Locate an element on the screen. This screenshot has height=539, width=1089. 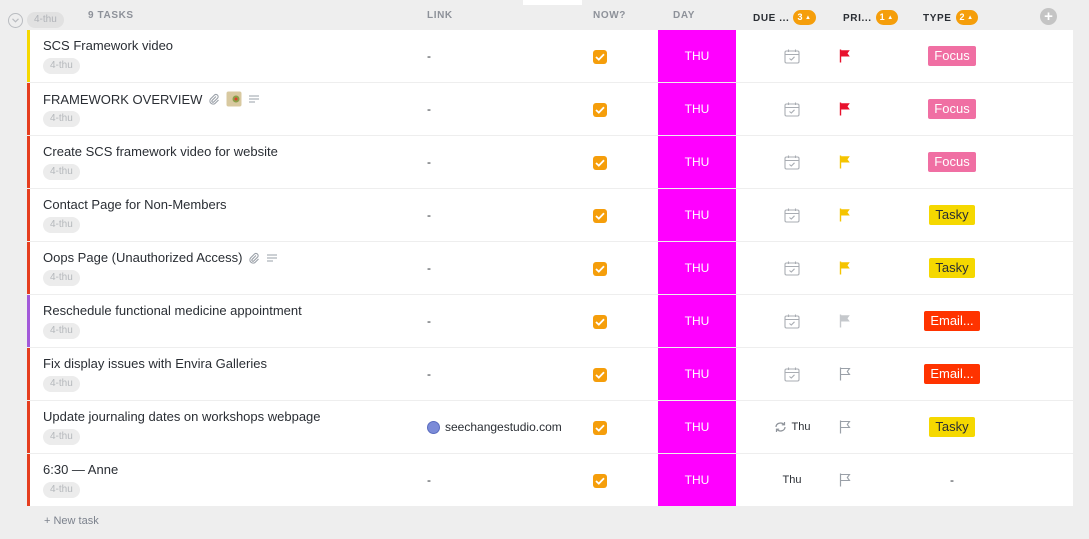
task-name-text: Contact Page for Non-Members is located at coordinates (135, 204).